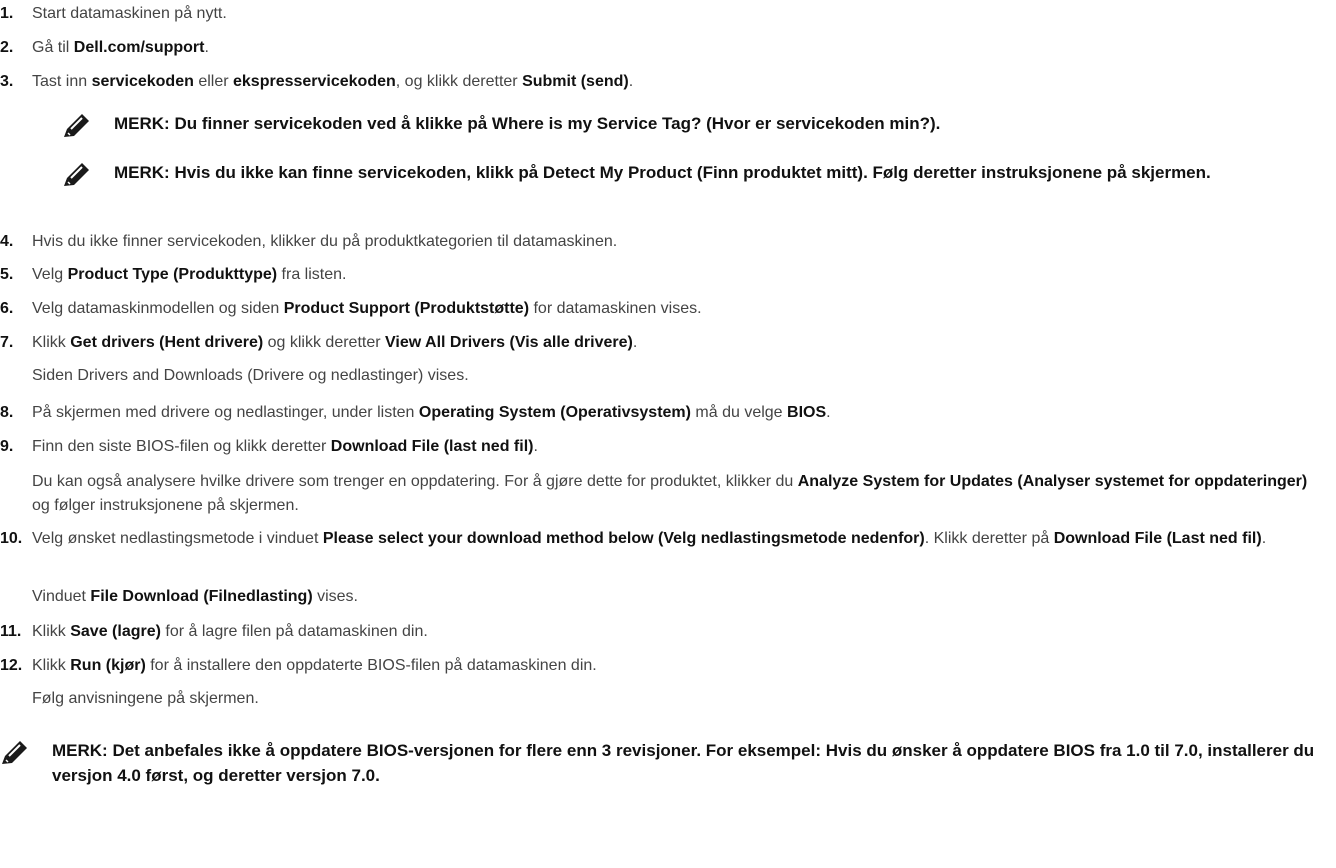  Describe the element at coordinates (7, 47) in the screenshot. I see `step-number: 2.` at that location.